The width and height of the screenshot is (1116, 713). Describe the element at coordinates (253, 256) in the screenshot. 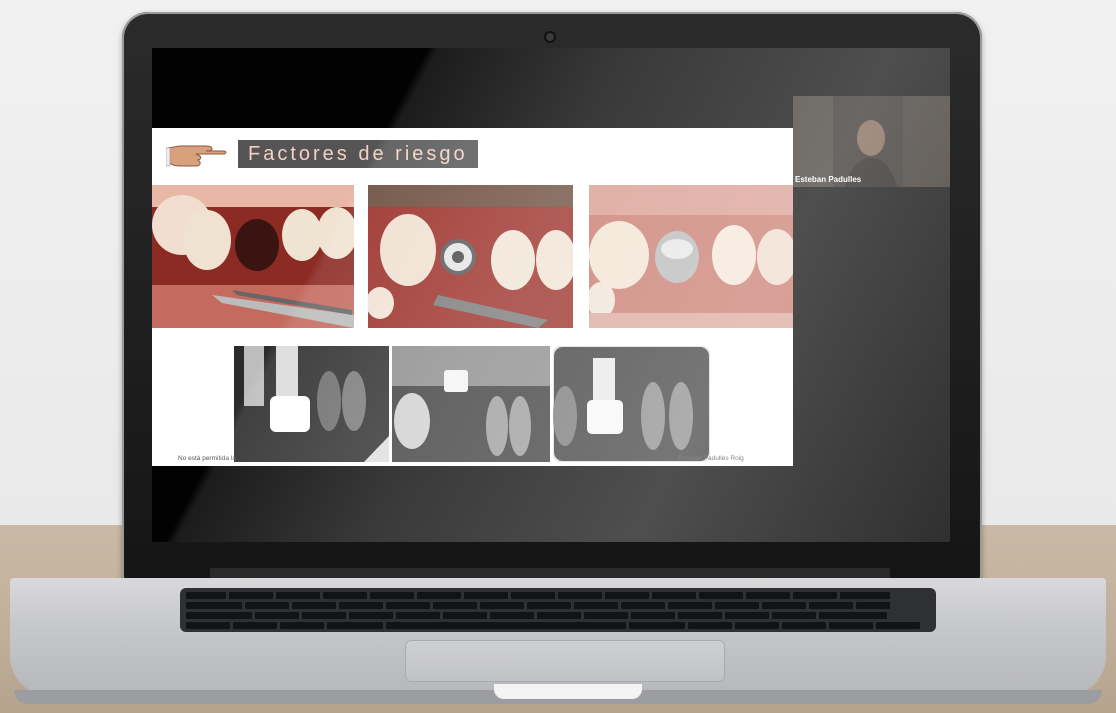

I see `clinical-photo-extraction-socket` at that location.